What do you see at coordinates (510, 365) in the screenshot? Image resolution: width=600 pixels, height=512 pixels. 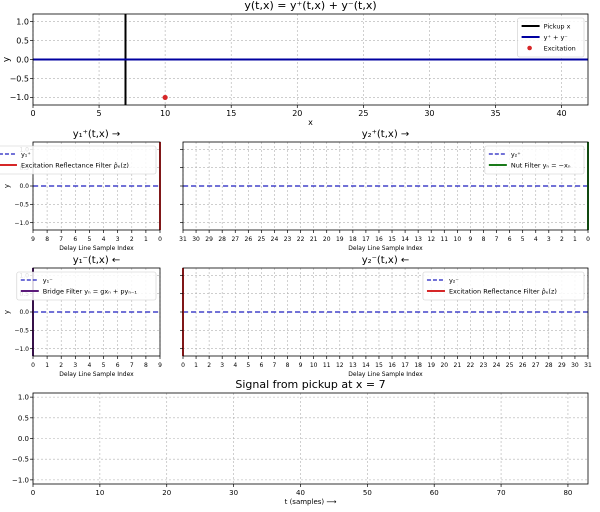 I see `x-tick-label: 25` at bounding box center [510, 365].